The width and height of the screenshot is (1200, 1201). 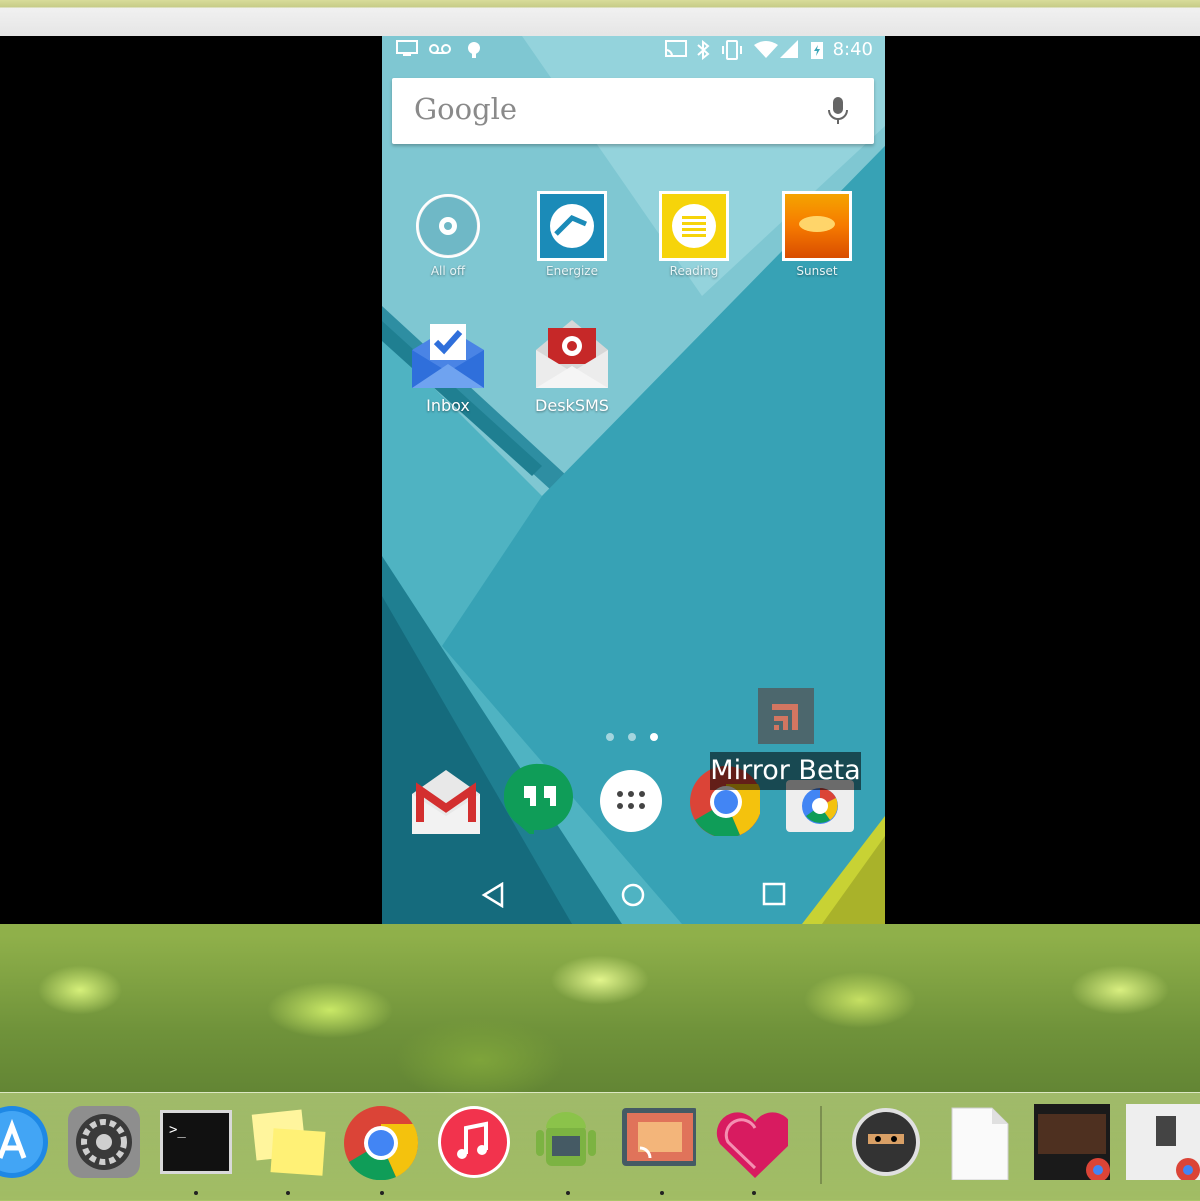 What do you see at coordinates (980, 1142) in the screenshot?
I see `document-icon` at bounding box center [980, 1142].